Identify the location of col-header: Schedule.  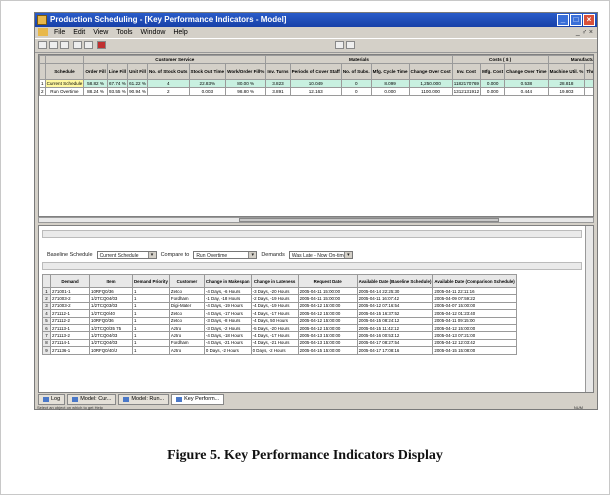
(64, 71).